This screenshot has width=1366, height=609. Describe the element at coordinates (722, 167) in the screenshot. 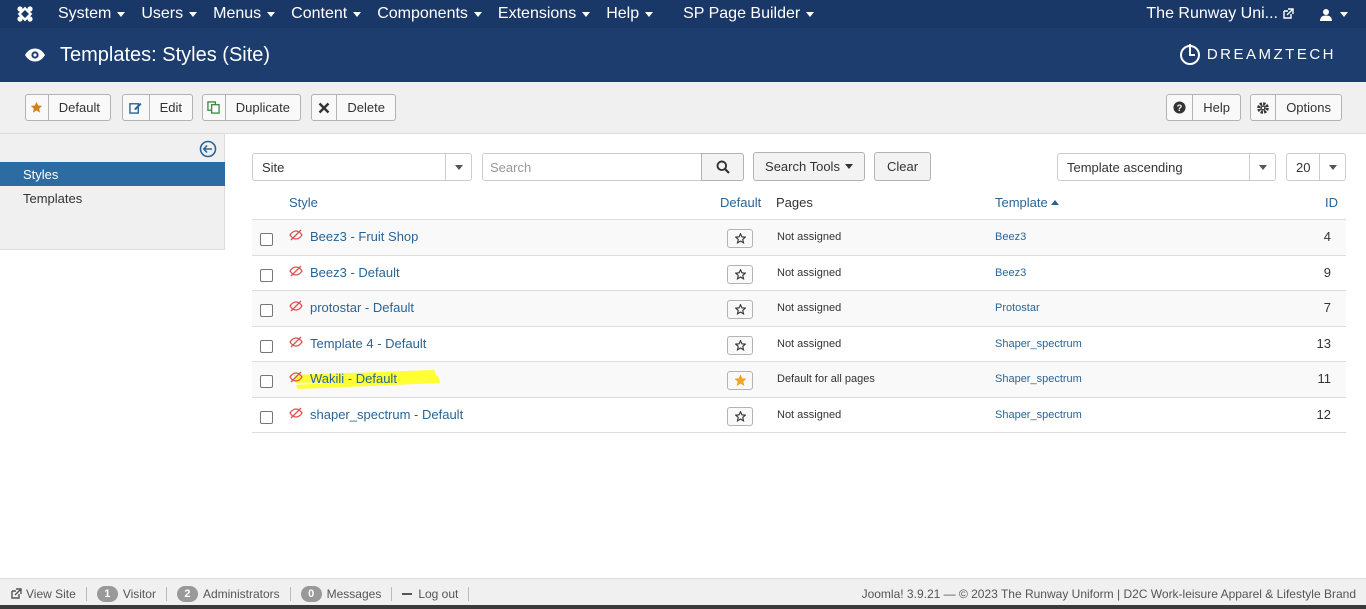

I see `search-button` at that location.